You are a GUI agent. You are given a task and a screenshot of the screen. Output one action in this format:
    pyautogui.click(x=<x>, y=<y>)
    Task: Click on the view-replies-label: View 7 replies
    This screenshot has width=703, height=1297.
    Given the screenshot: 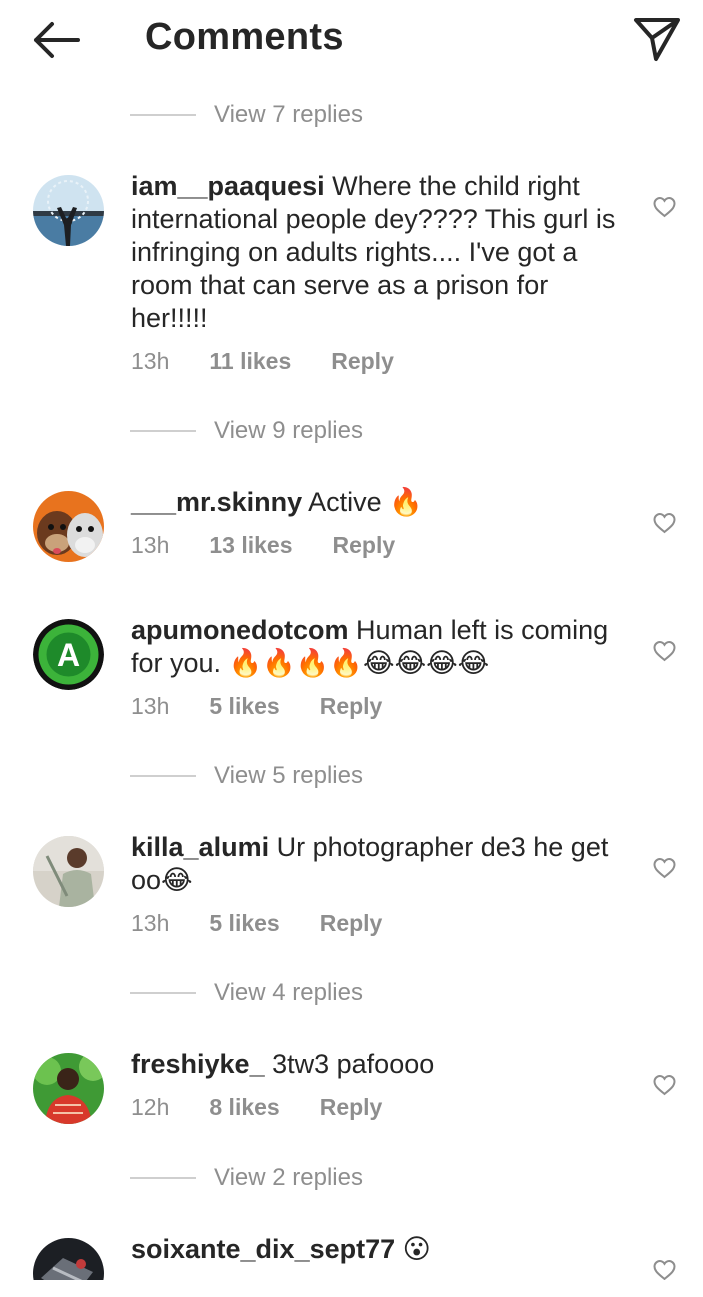 What is the action you would take?
    pyautogui.click(x=288, y=114)
    